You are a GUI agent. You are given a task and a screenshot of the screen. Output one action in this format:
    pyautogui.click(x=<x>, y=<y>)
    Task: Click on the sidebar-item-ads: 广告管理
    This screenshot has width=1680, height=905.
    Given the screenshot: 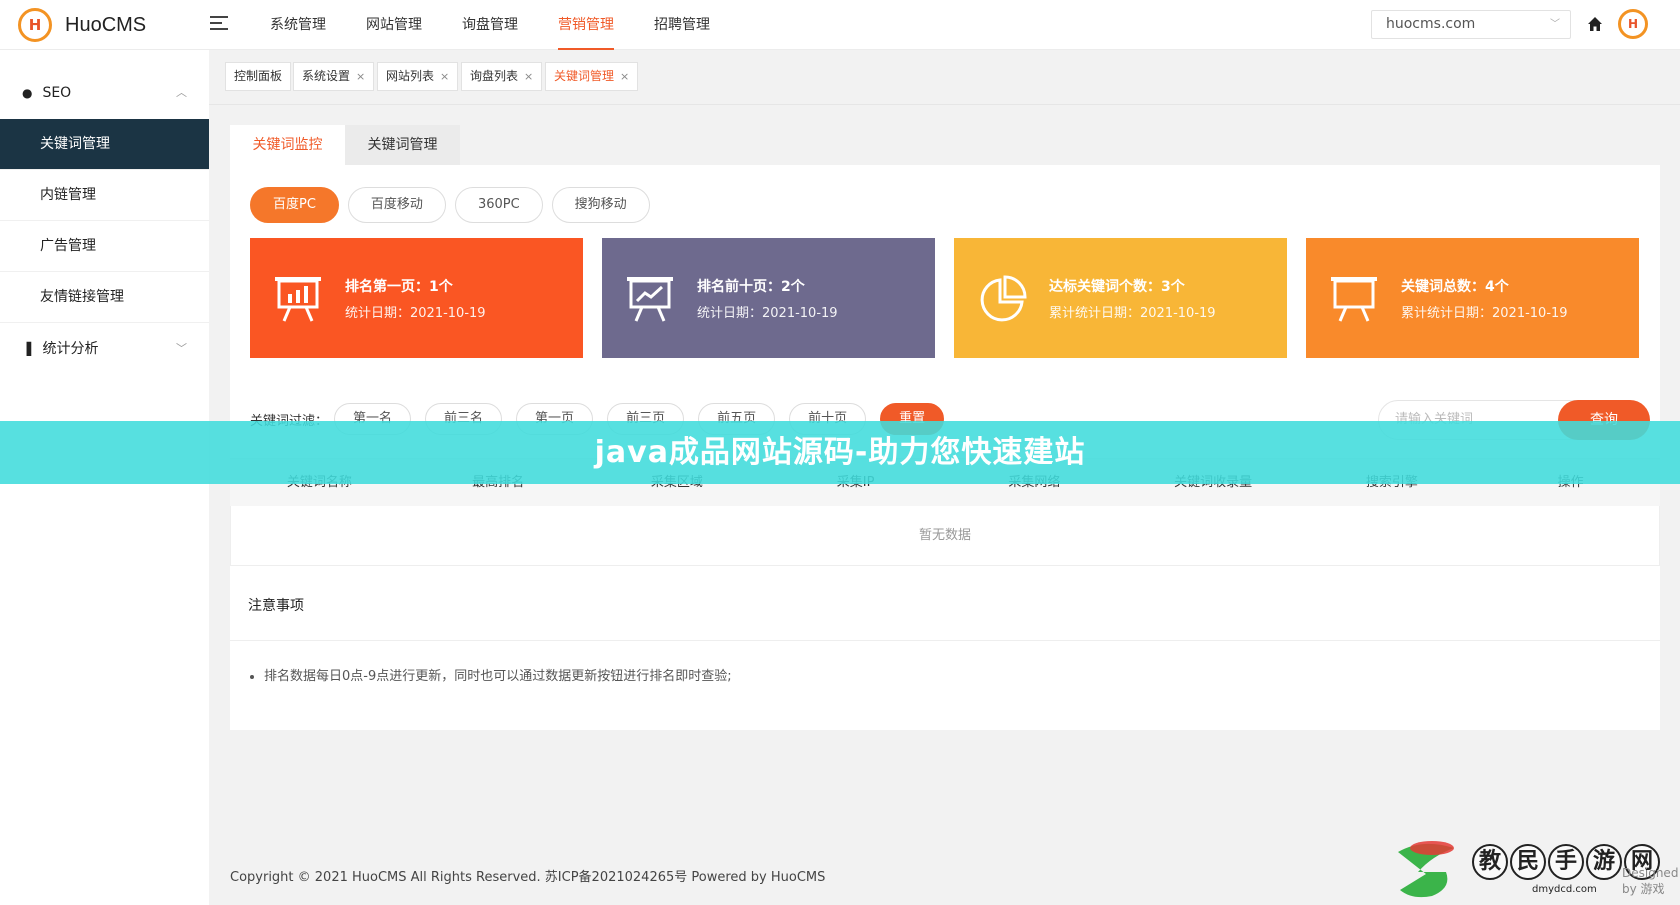 What is the action you would take?
    pyautogui.click(x=104, y=246)
    